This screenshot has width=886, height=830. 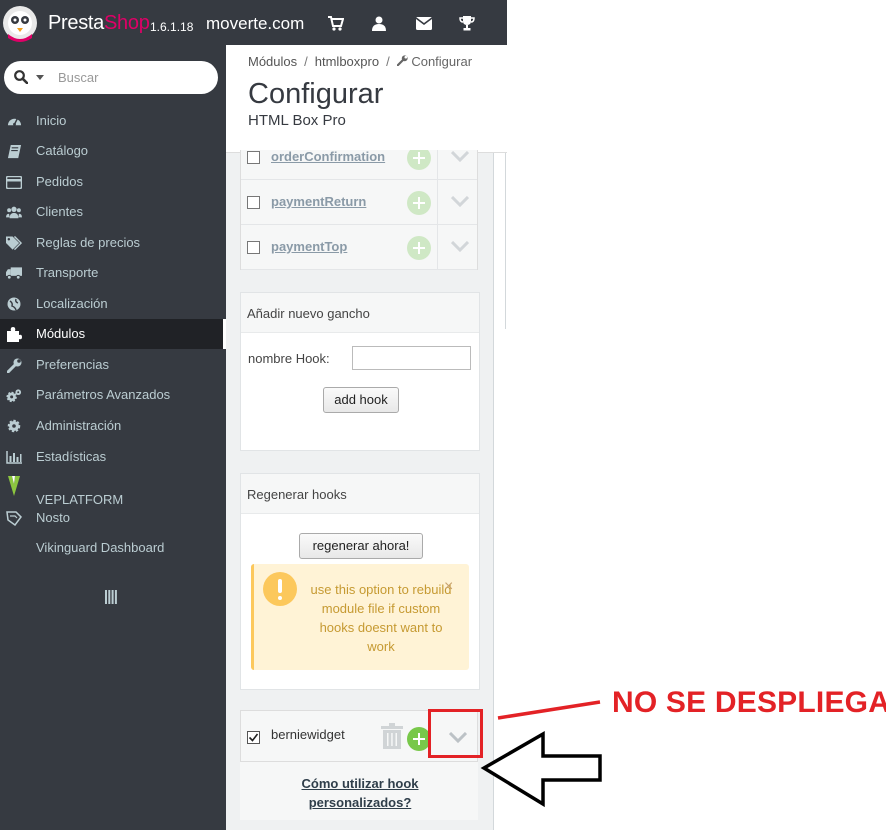 What do you see at coordinates (76, 23) in the screenshot?
I see `brand-presta: Presta` at bounding box center [76, 23].